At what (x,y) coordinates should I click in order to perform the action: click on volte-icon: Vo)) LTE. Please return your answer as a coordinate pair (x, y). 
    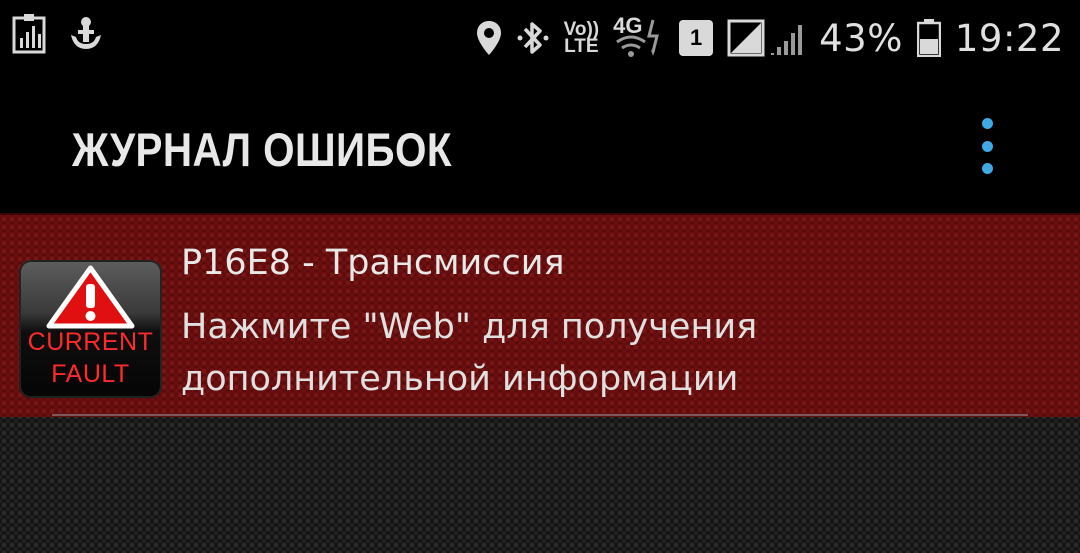
    Looking at the image, I should click on (582, 38).